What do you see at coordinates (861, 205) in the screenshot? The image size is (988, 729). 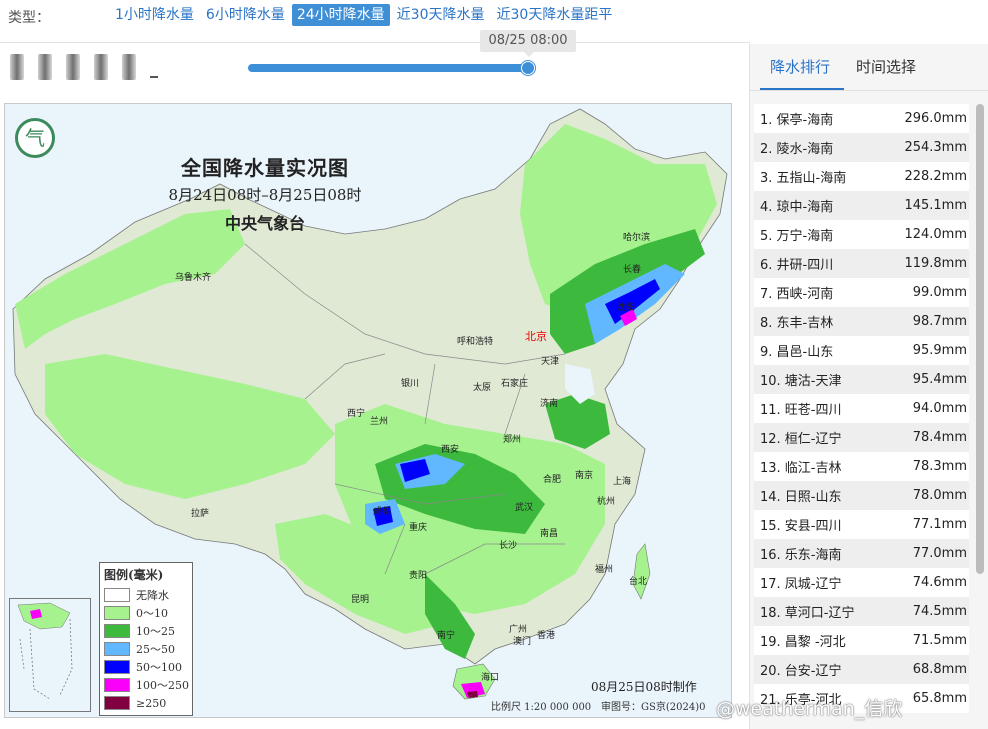 I see `ranking-row: 4. 琼中-海南 145.1mm` at bounding box center [861, 205].